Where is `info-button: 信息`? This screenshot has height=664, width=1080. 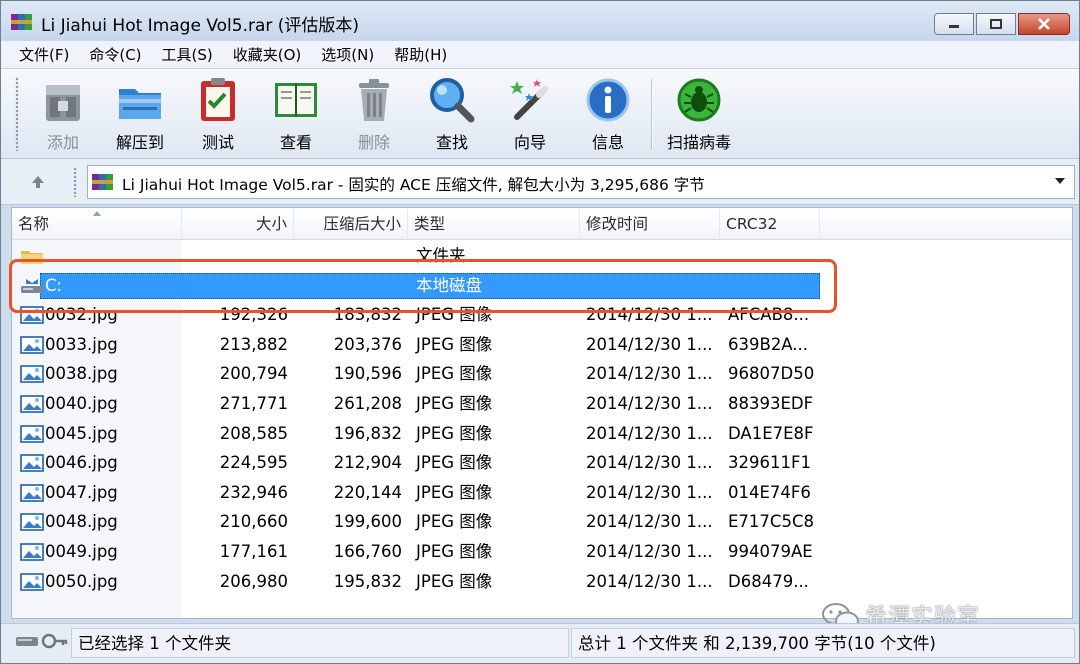 info-button: 信息 is located at coordinates (608, 115).